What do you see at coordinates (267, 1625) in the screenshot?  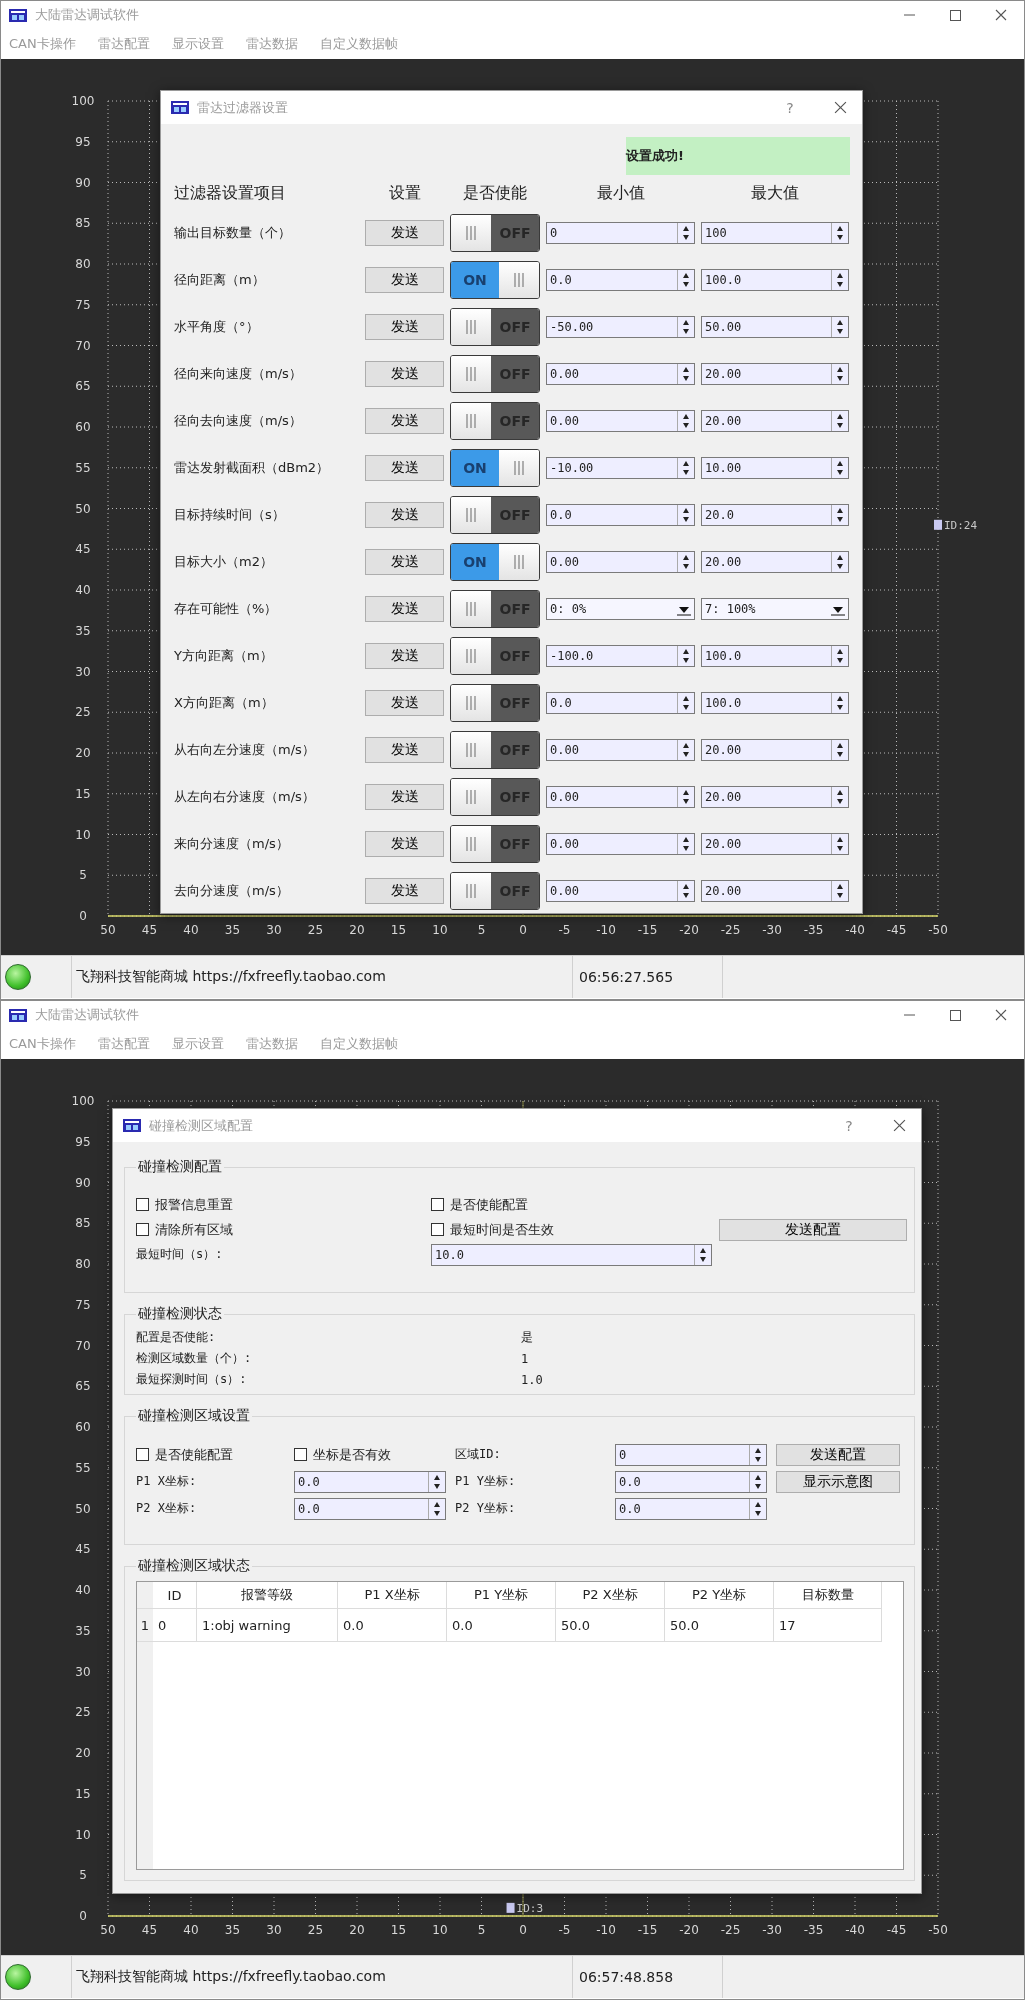 I see `table-cell: 1:obj warning` at bounding box center [267, 1625].